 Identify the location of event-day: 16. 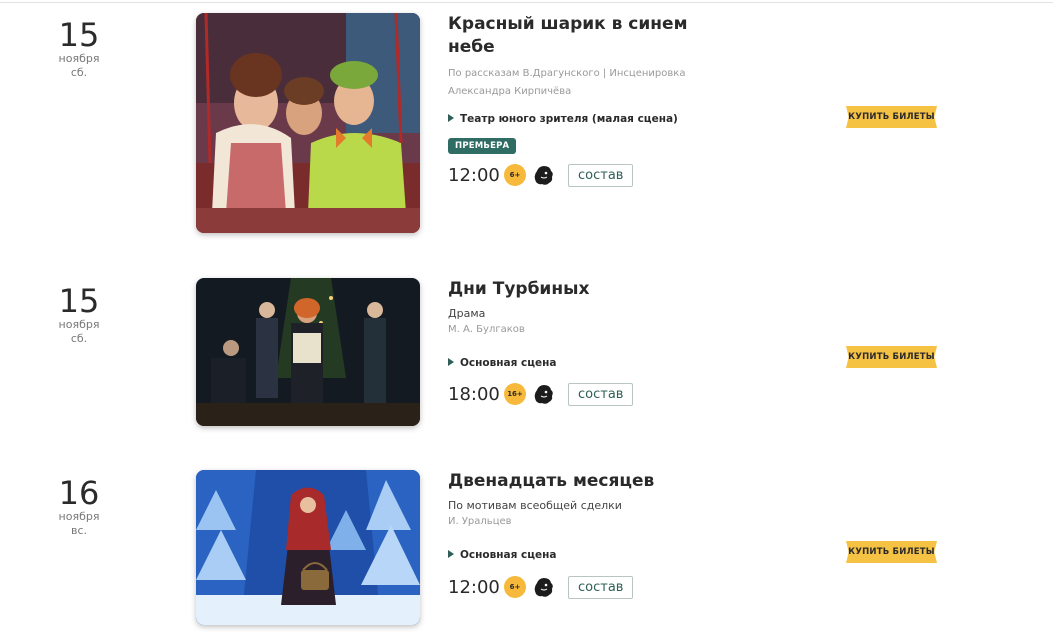
(79, 493).